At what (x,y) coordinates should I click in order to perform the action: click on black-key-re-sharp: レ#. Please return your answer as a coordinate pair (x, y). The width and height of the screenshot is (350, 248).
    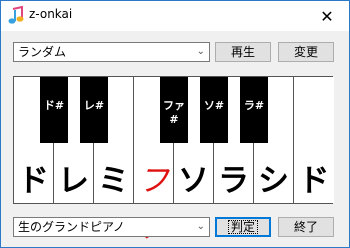
    Looking at the image, I should click on (94, 110).